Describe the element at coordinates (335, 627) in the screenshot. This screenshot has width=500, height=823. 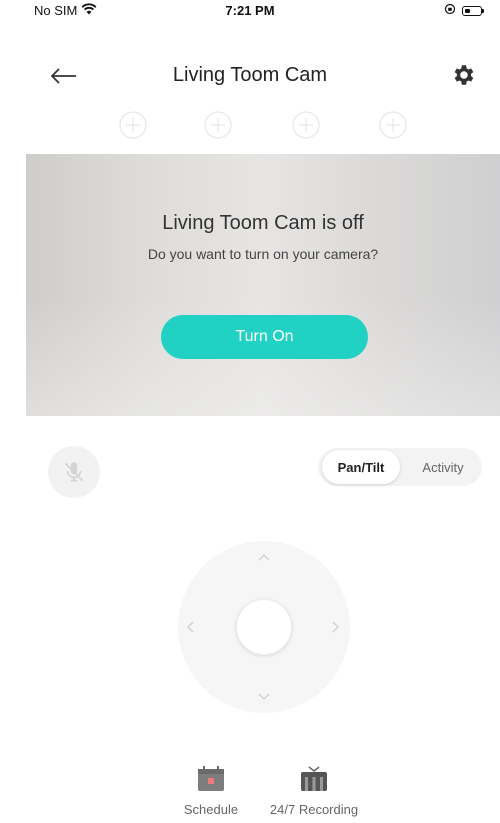
I see `chevron-right-icon` at that location.